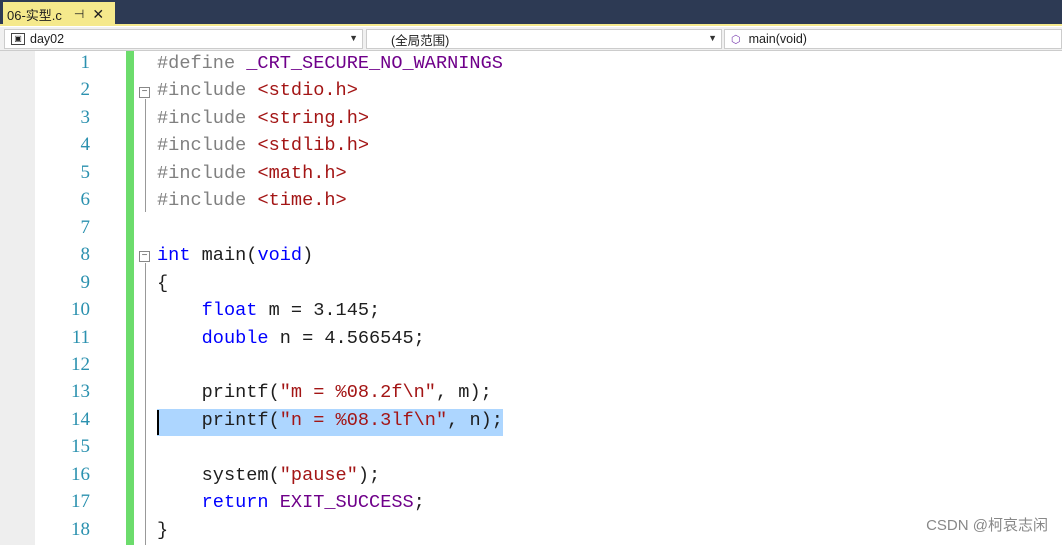 Image resolution: width=1062 pixels, height=545 pixels. I want to click on code-token: <time.h>, so click(302, 201).